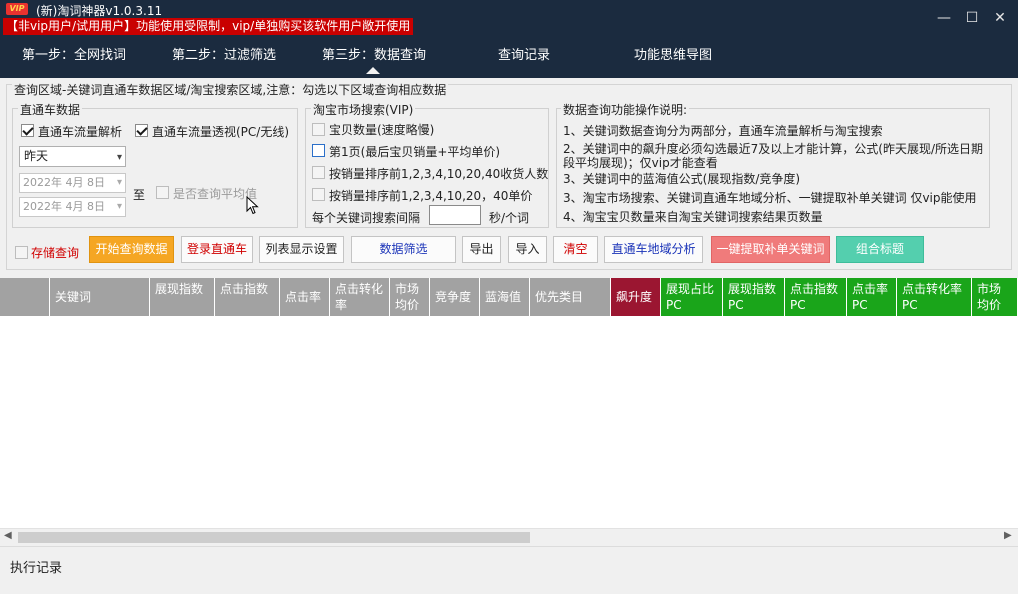 The width and height of the screenshot is (1018, 594). I want to click on flow-perspective-checkbox, so click(141, 130).